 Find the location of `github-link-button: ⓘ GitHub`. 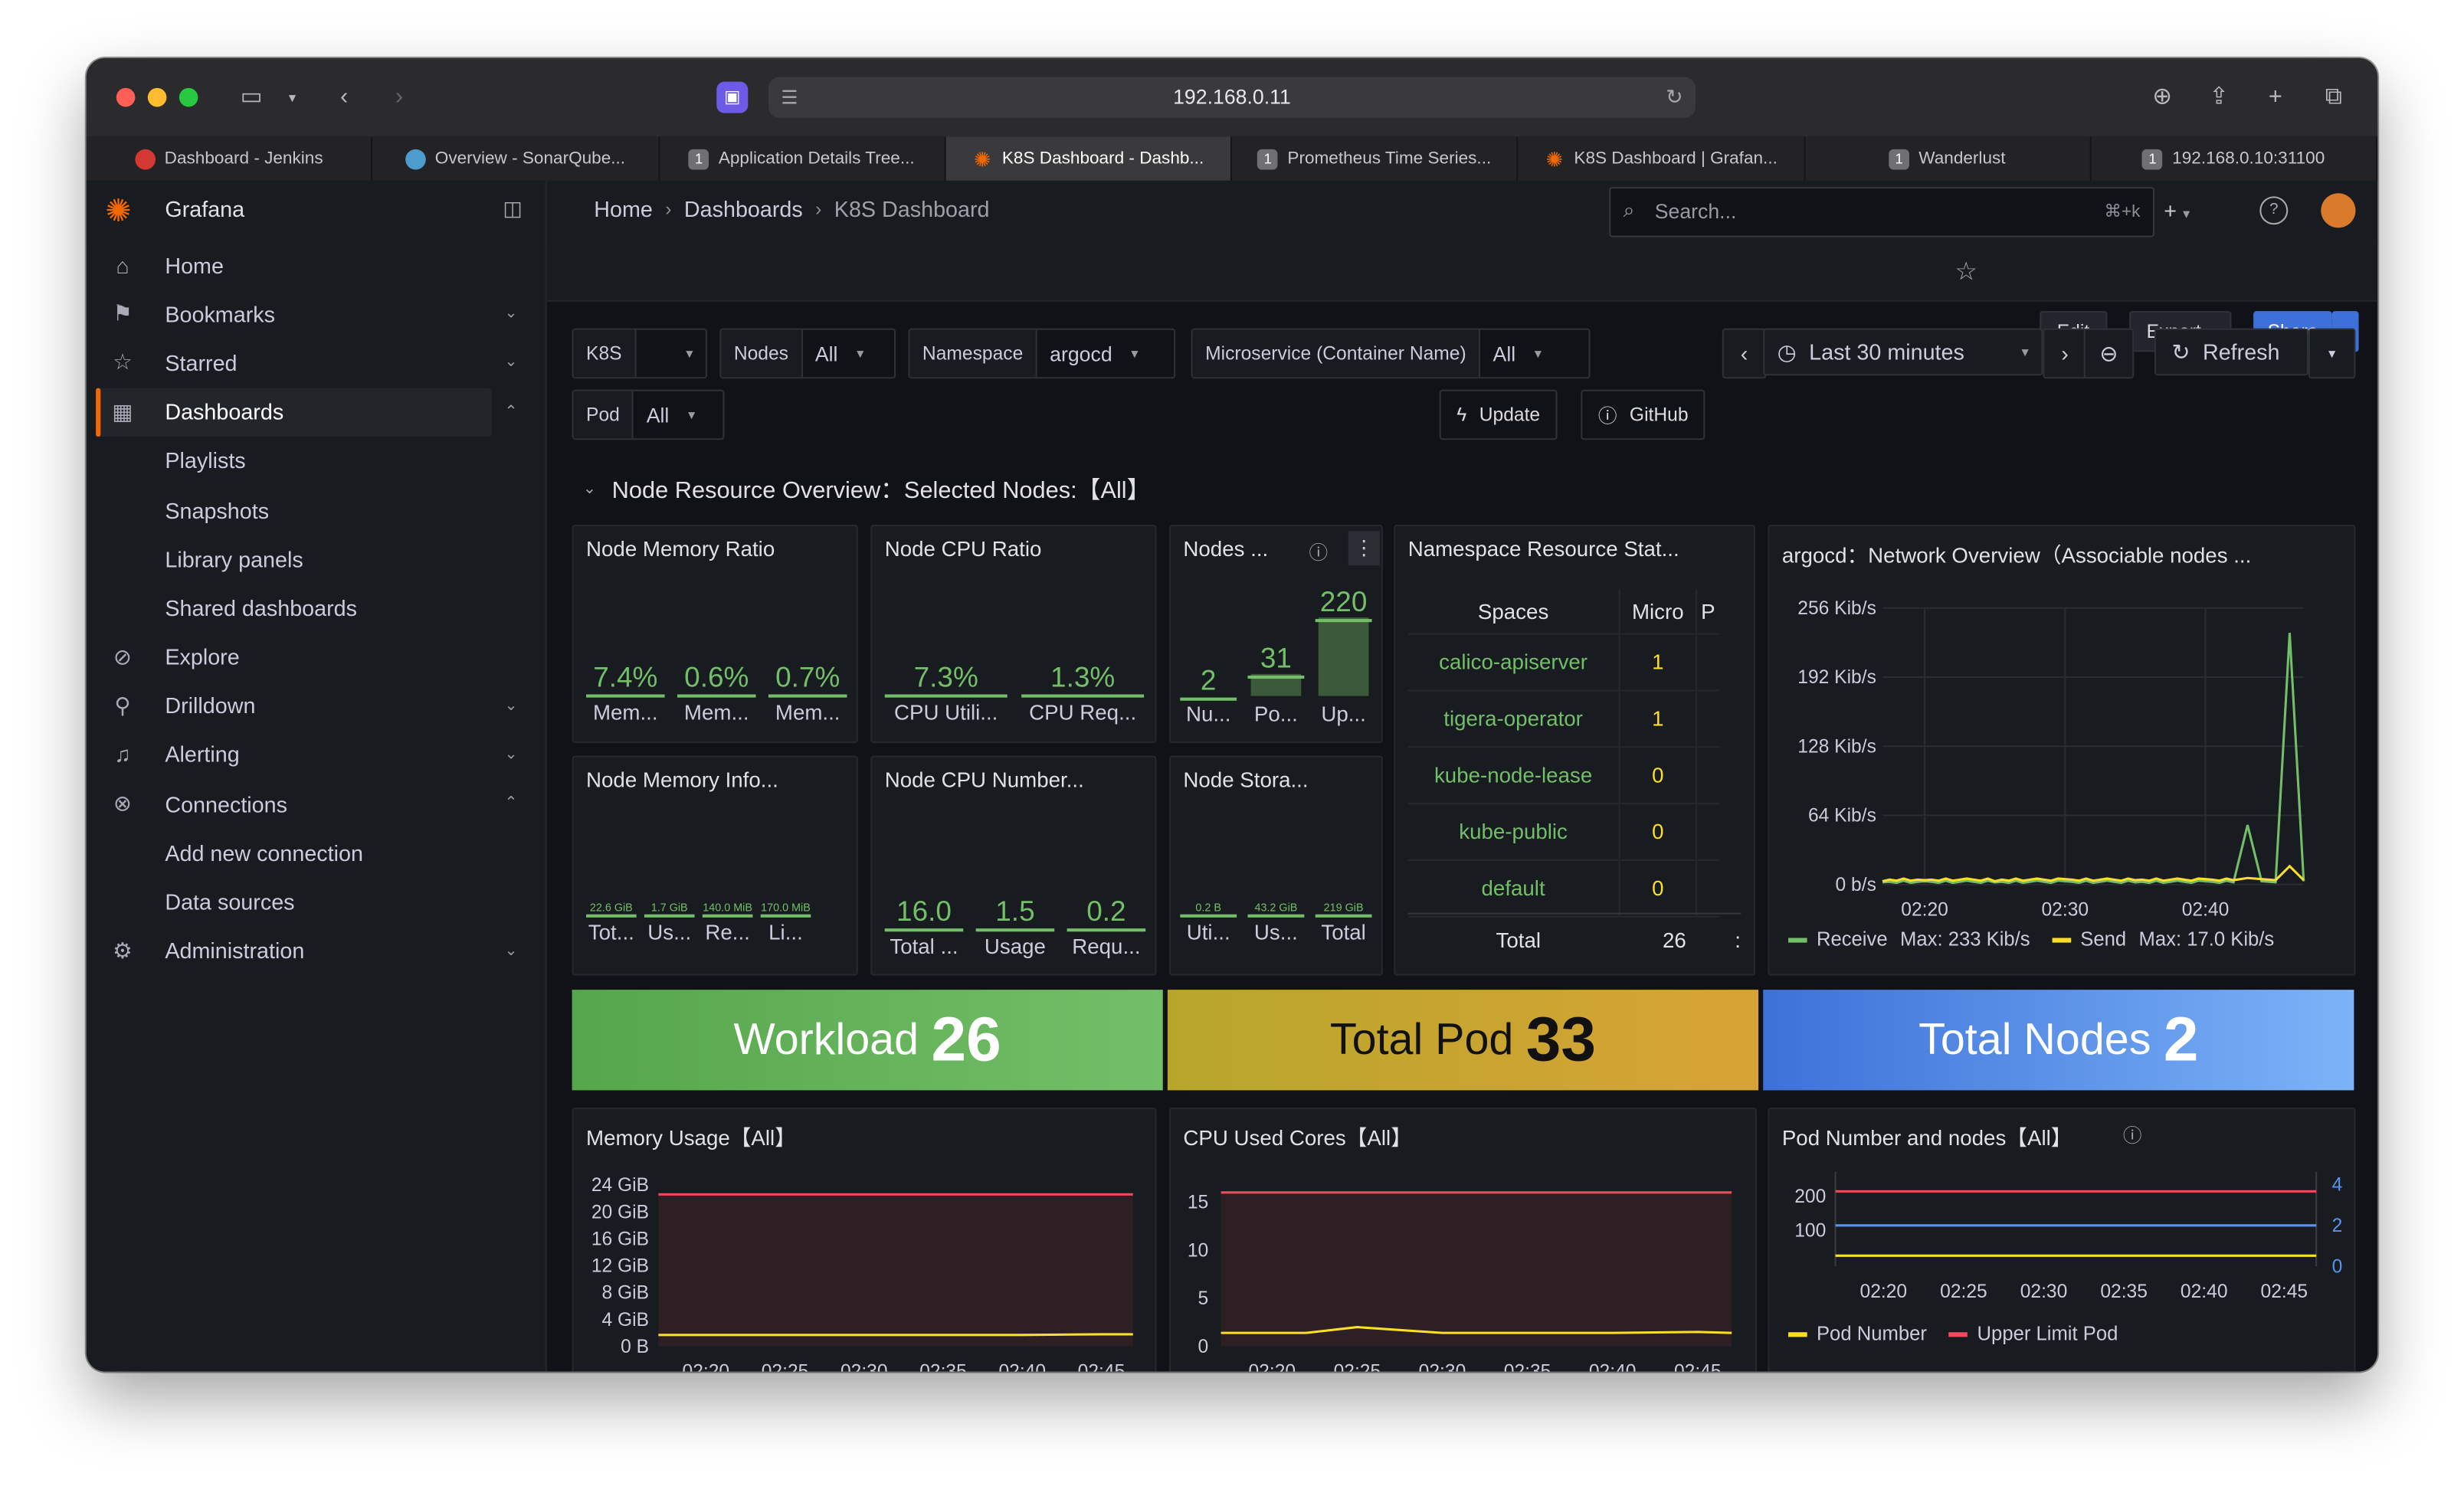

github-link-button: ⓘ GitHub is located at coordinates (1643, 414).